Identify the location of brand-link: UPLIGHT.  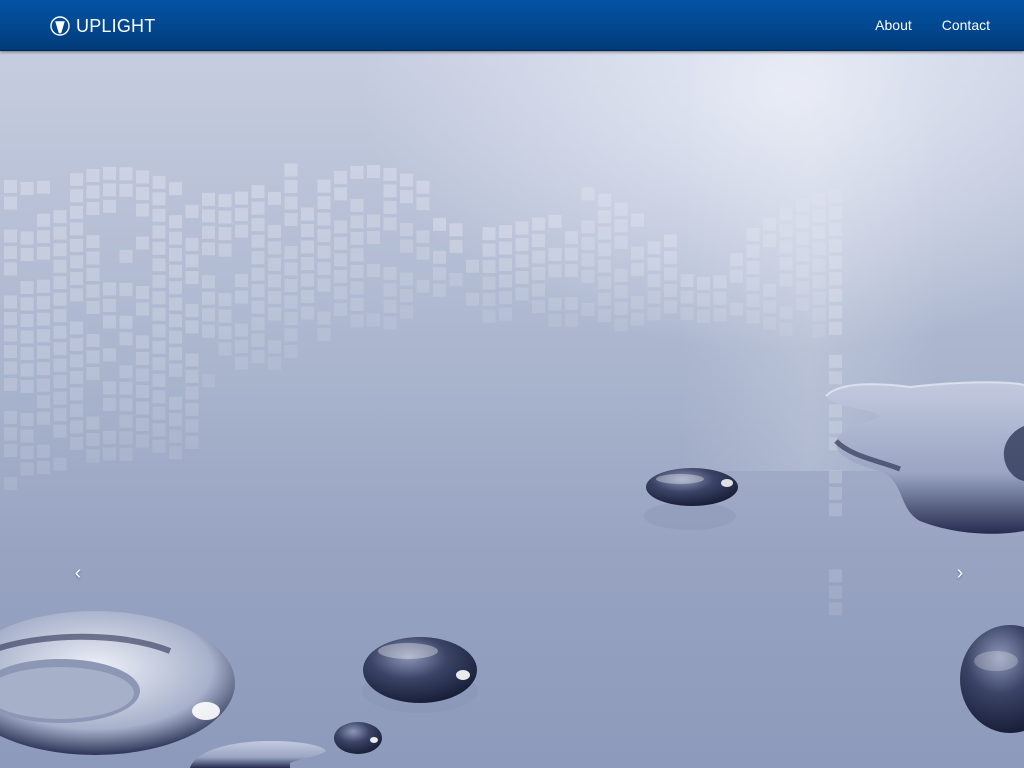
(102, 26).